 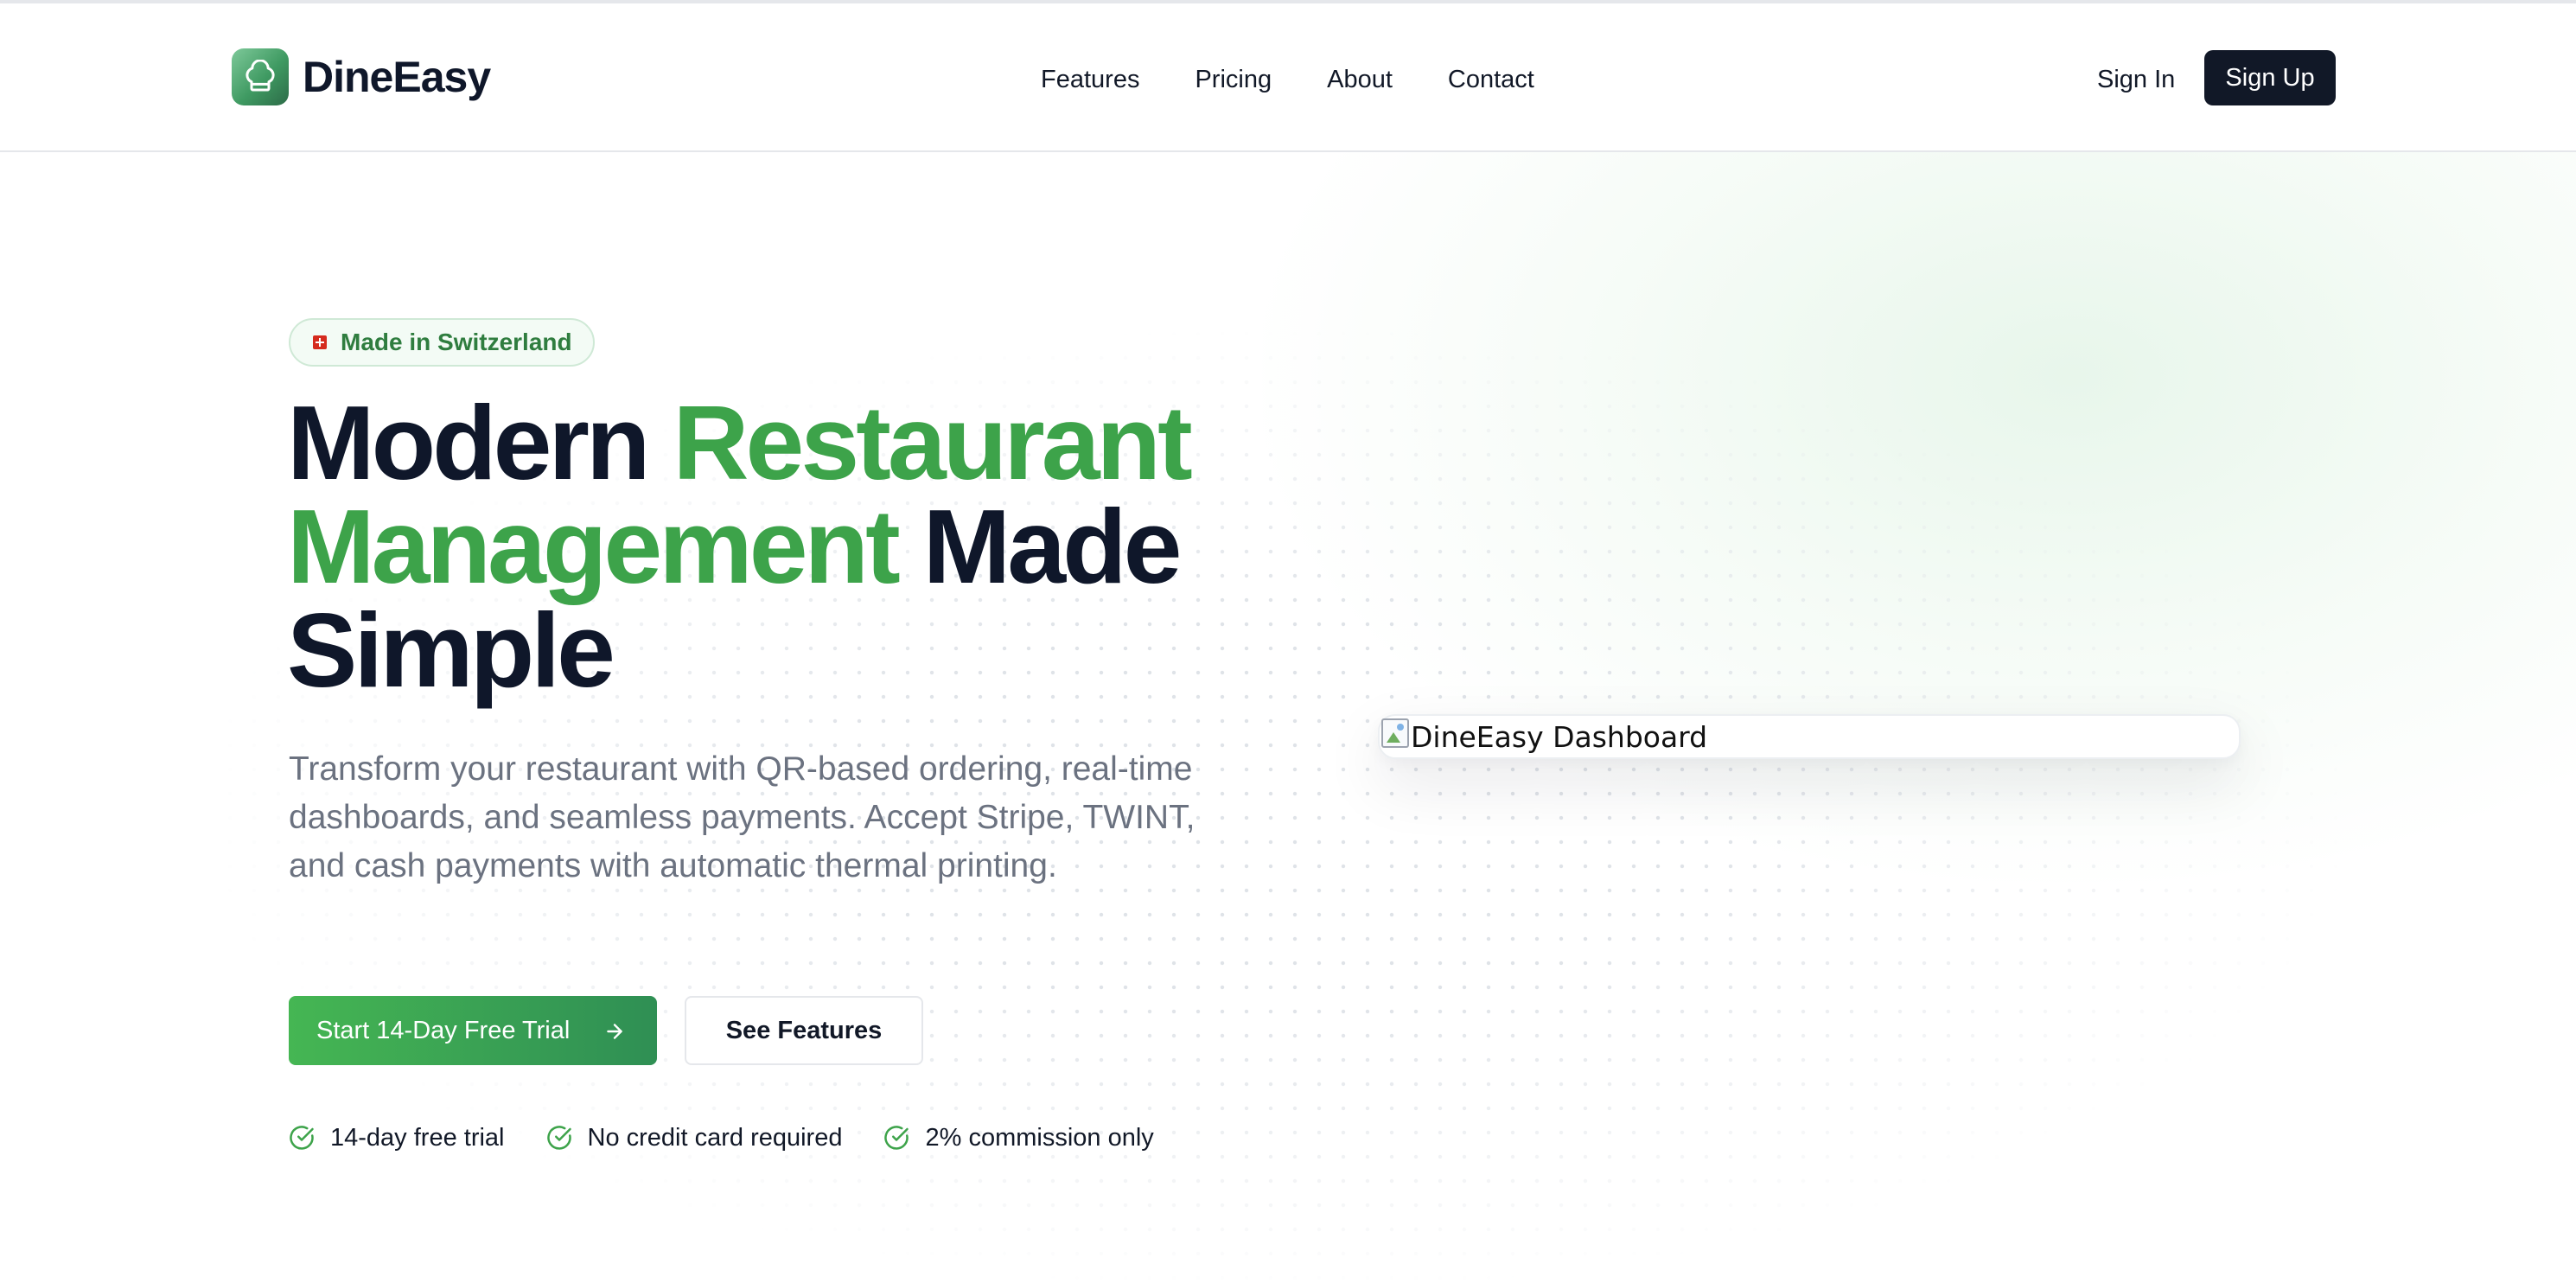 What do you see at coordinates (443, 1030) in the screenshot?
I see `start-free-trial-label: Start 14-Day Free Trial` at bounding box center [443, 1030].